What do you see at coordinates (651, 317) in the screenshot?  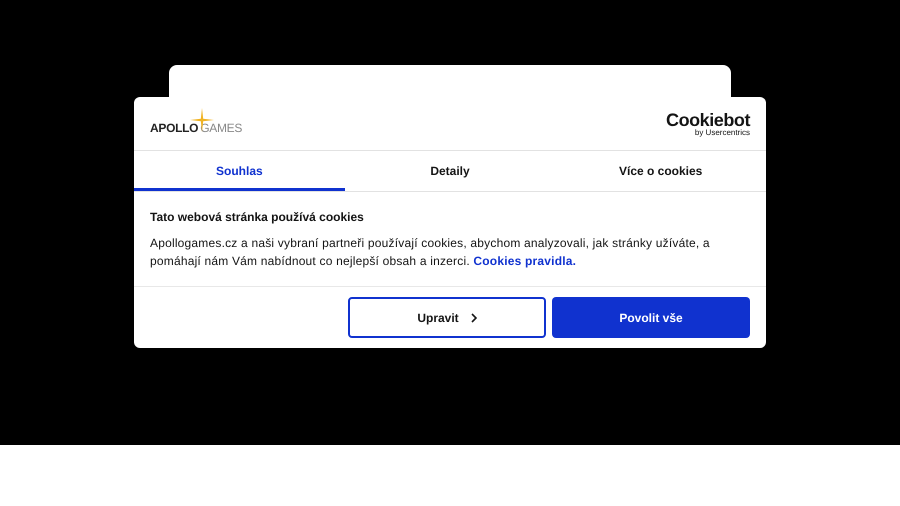 I see `allow-all-button: Povolit vše` at bounding box center [651, 317].